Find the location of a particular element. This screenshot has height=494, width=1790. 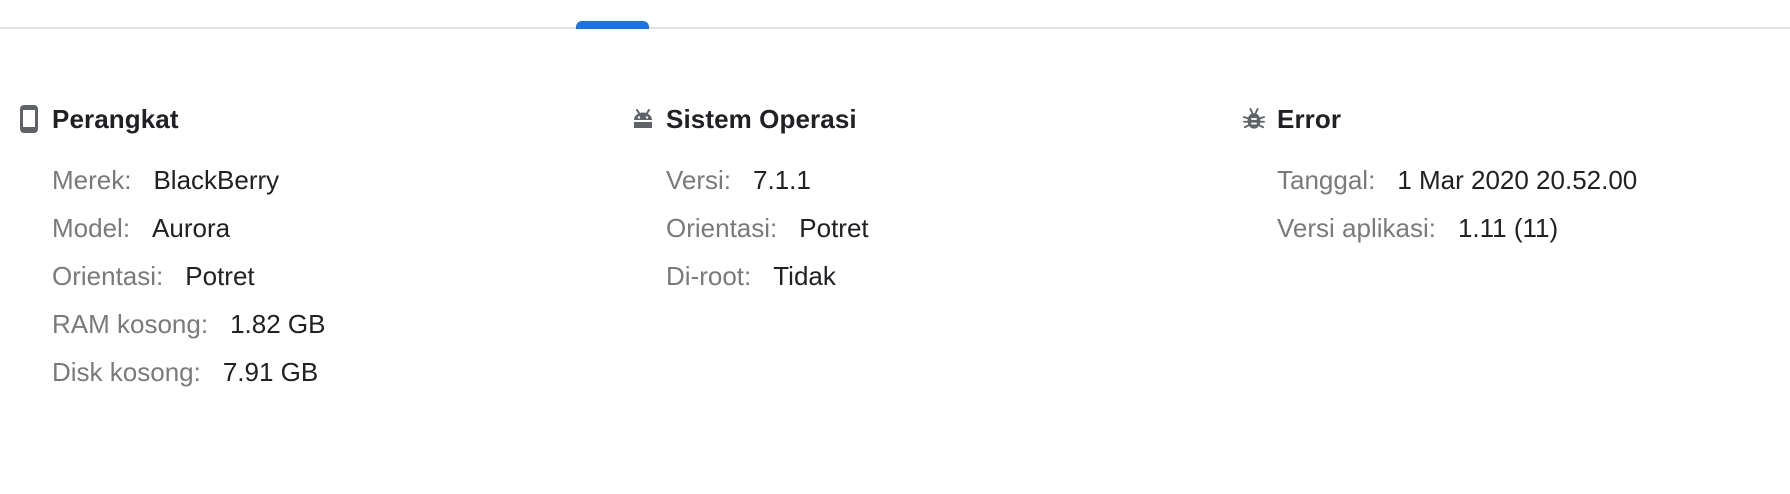

info-label: Merek: is located at coordinates (92, 180).